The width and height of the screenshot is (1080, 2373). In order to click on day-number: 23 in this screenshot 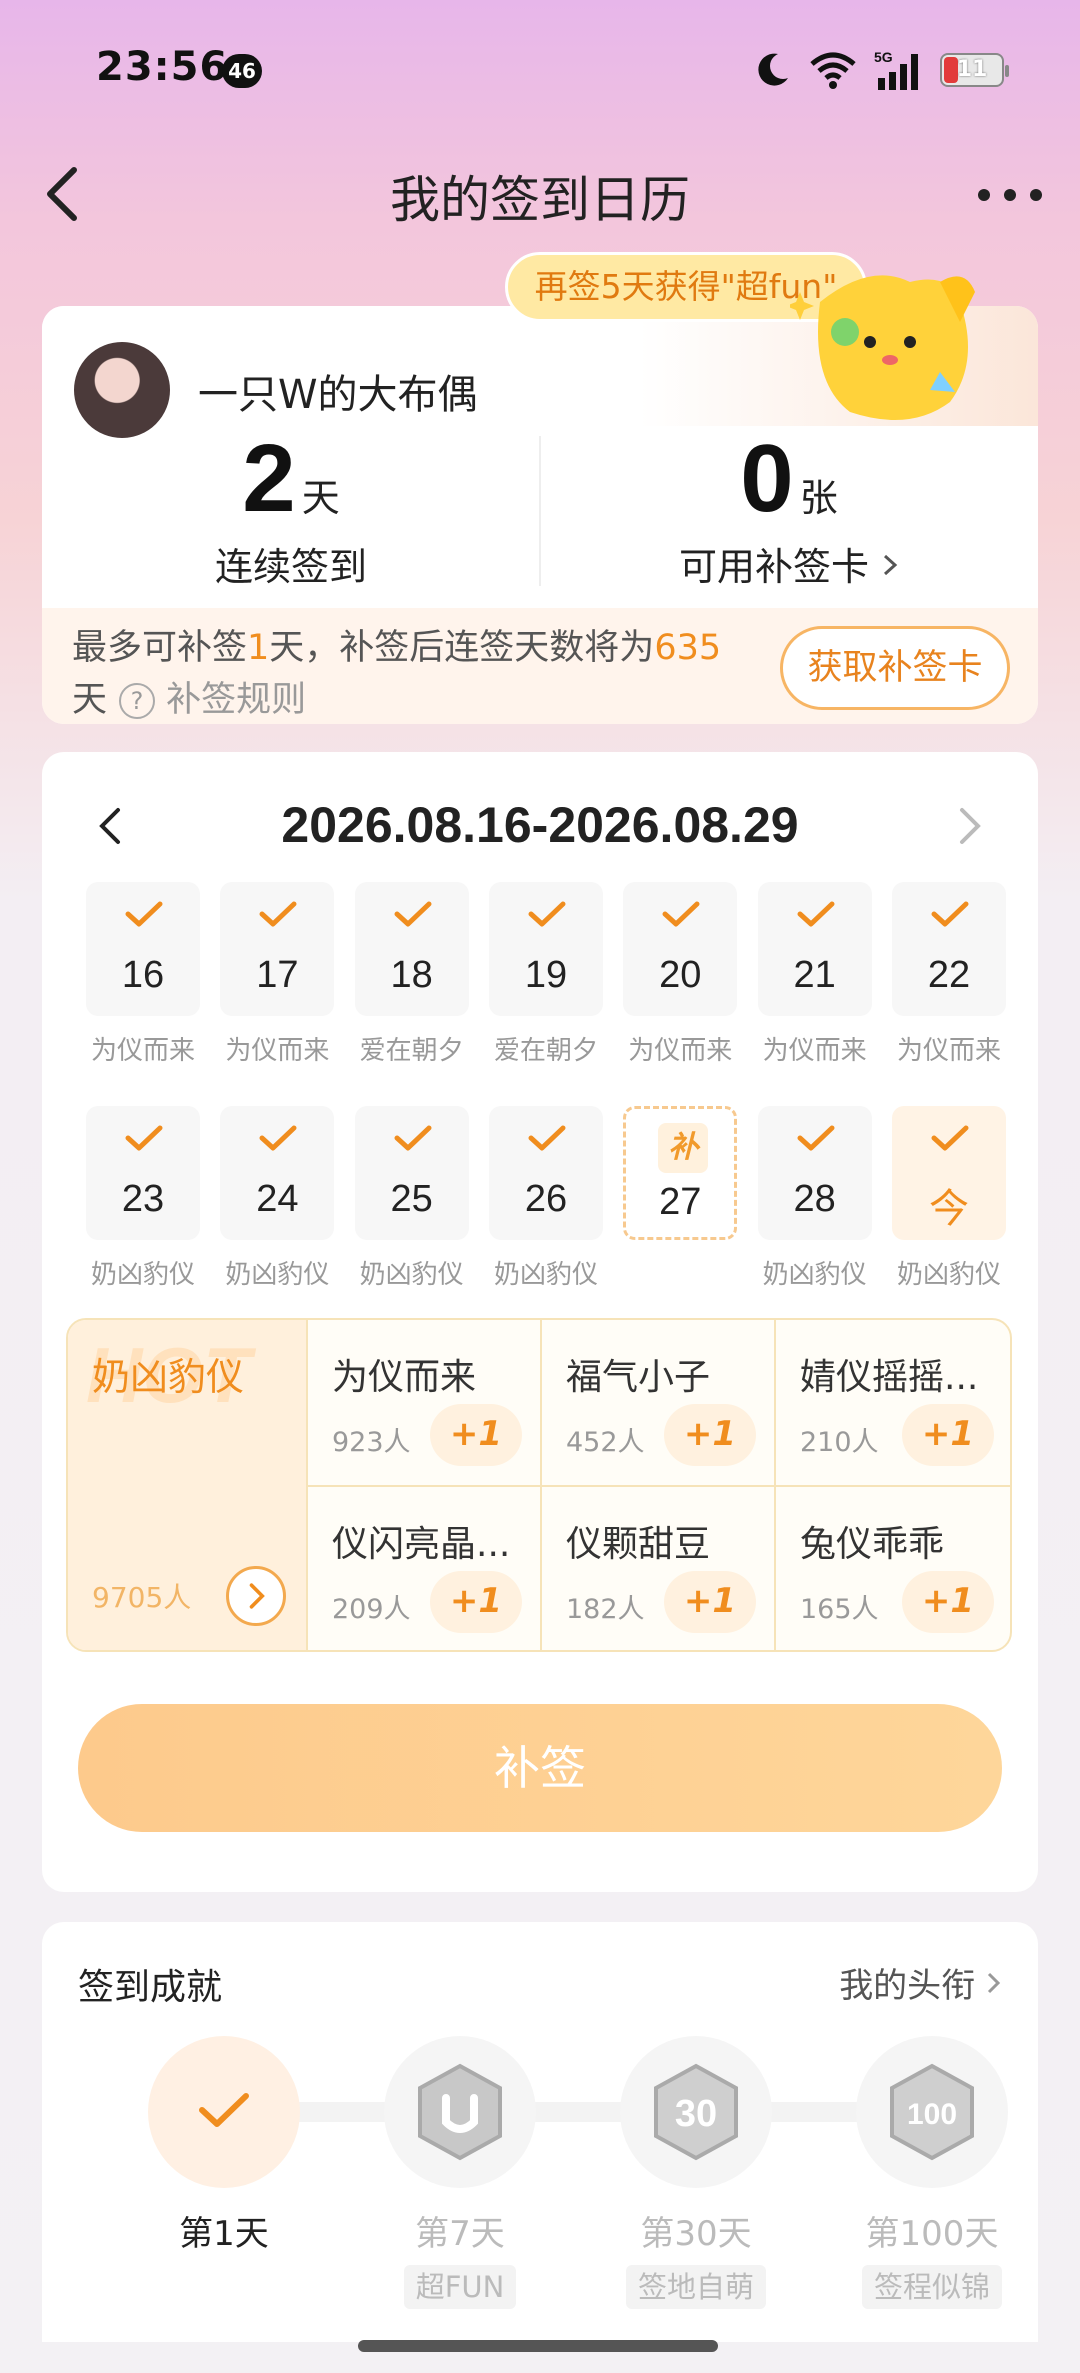, I will do `click(143, 1199)`.